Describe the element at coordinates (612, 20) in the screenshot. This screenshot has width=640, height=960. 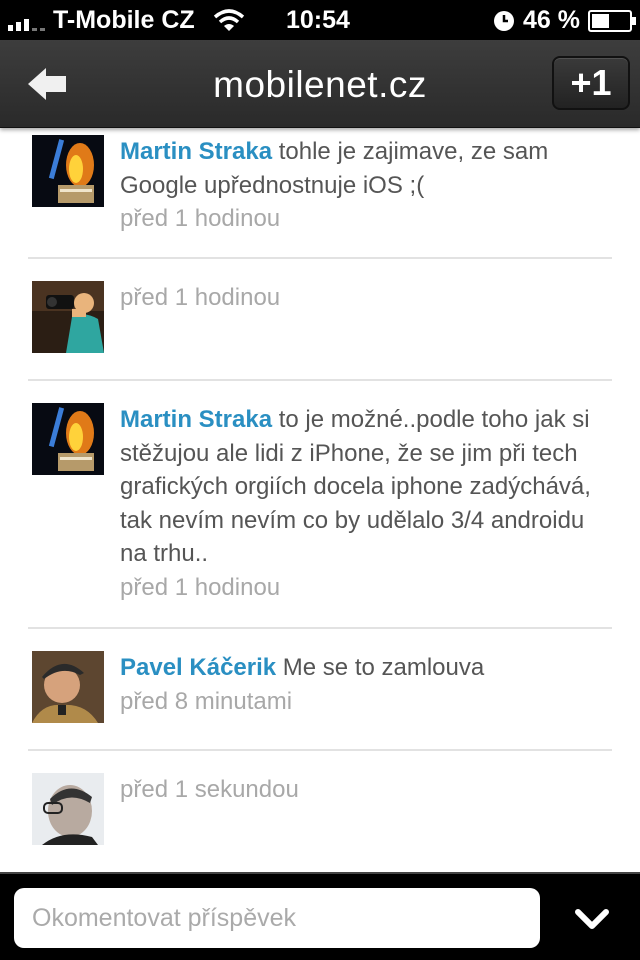
I see `battery-icon` at that location.